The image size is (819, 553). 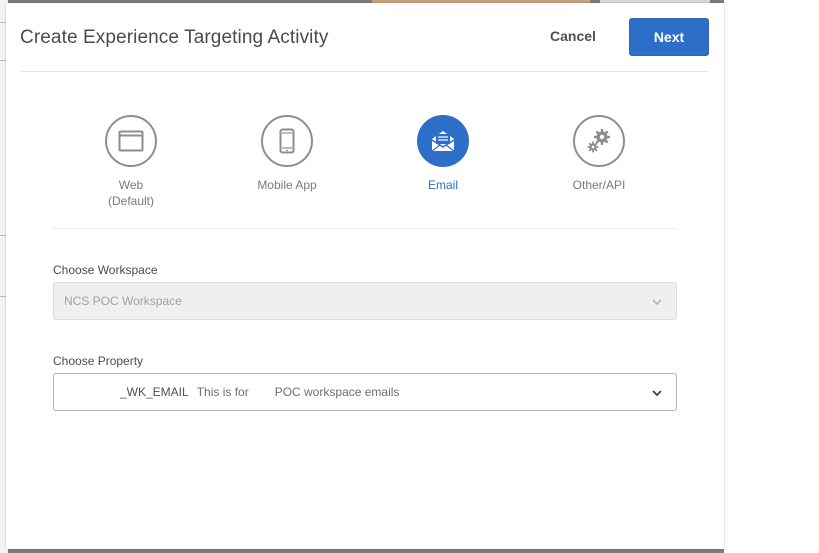 I want to click on section-divider, so click(x=365, y=228).